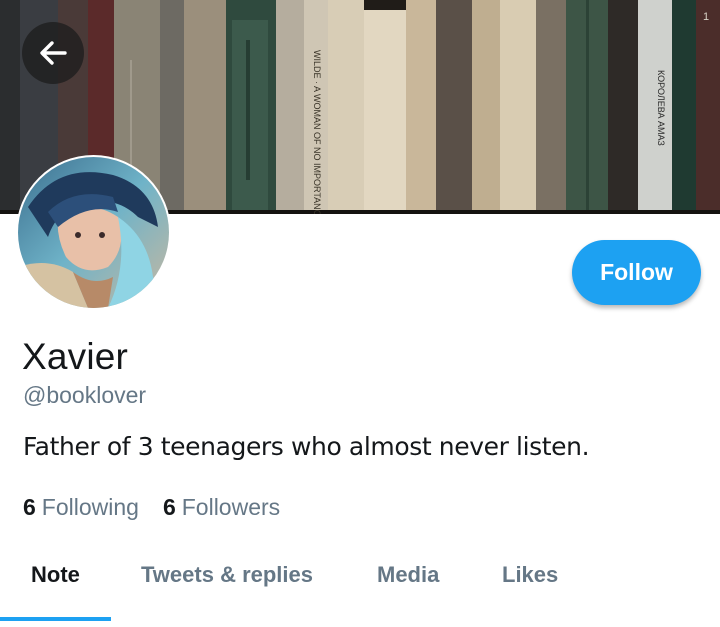  Describe the element at coordinates (151, 507) in the screenshot. I see `profile-stats: 6 Following 6 Followers` at that location.